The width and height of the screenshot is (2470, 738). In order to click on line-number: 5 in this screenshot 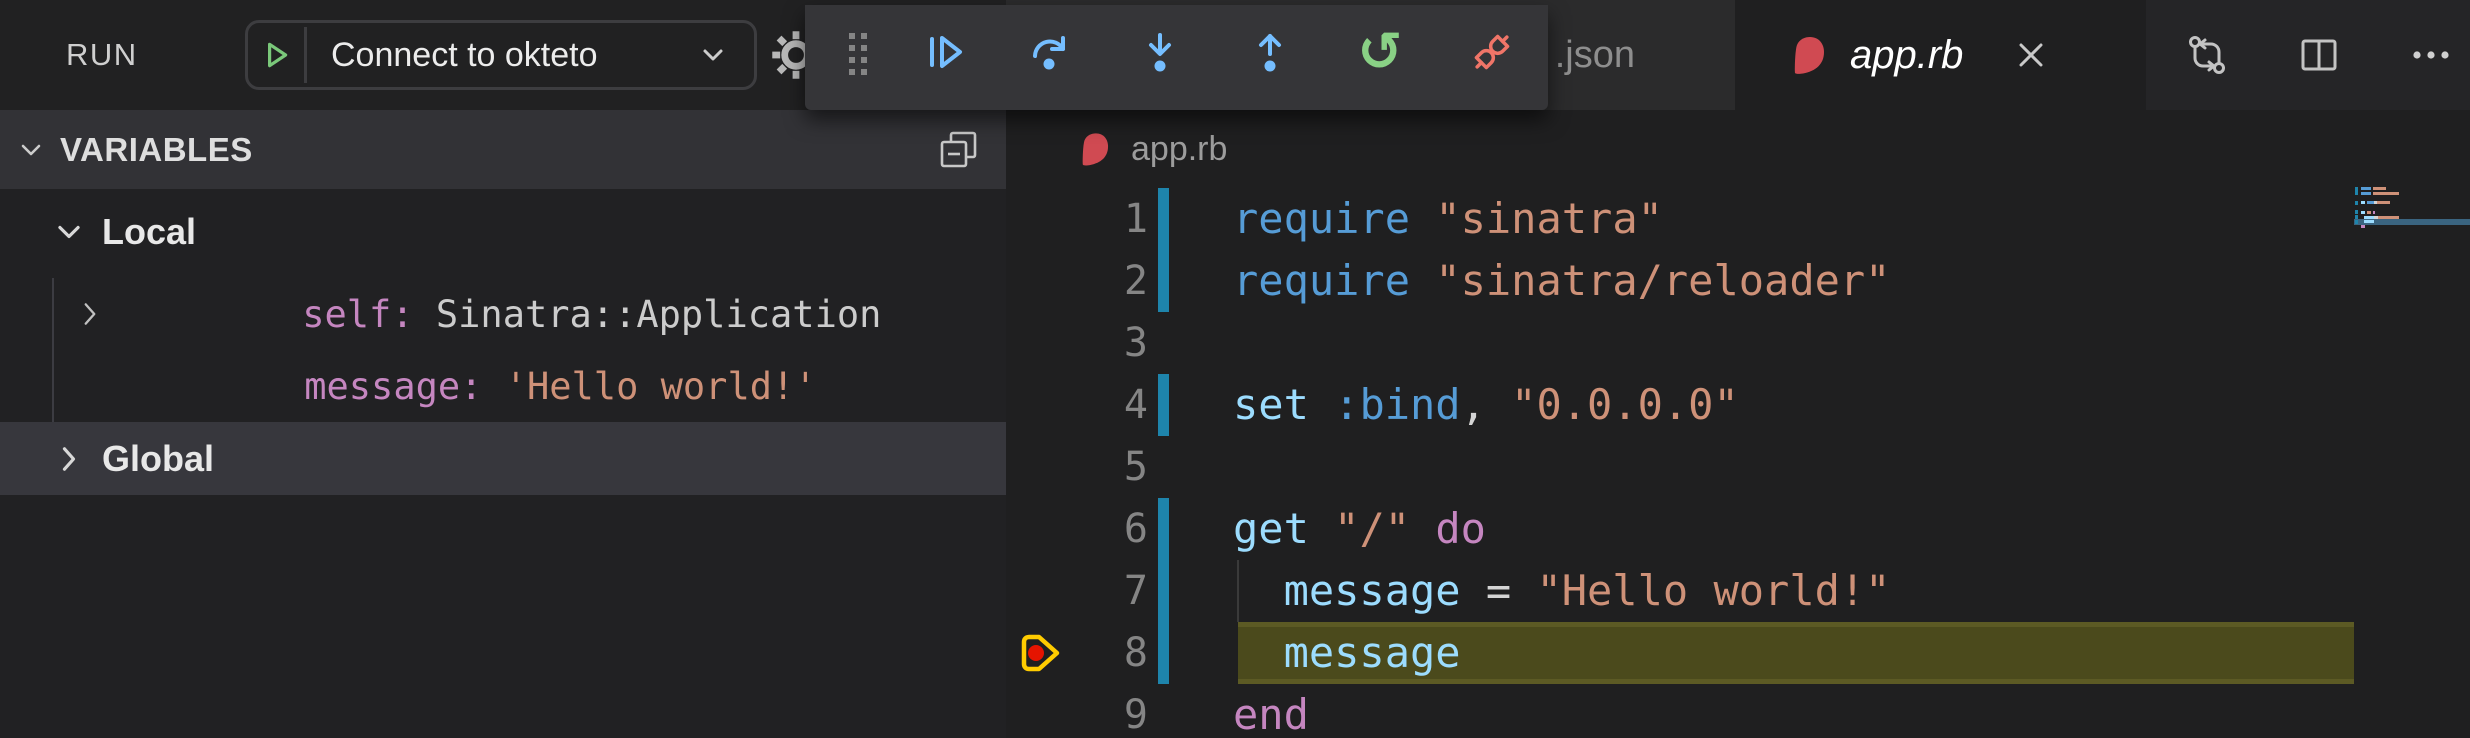, I will do `click(1077, 467)`.